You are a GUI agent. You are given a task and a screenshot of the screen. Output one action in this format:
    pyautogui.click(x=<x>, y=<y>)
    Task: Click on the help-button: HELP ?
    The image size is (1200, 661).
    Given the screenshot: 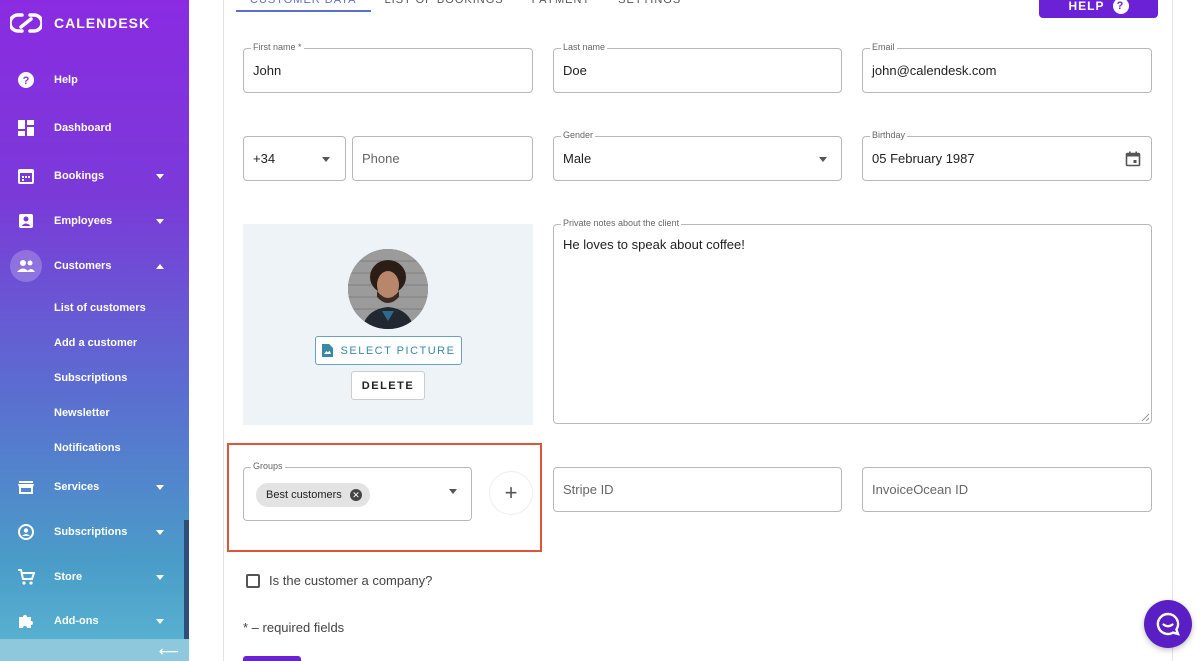 What is the action you would take?
    pyautogui.click(x=1098, y=9)
    